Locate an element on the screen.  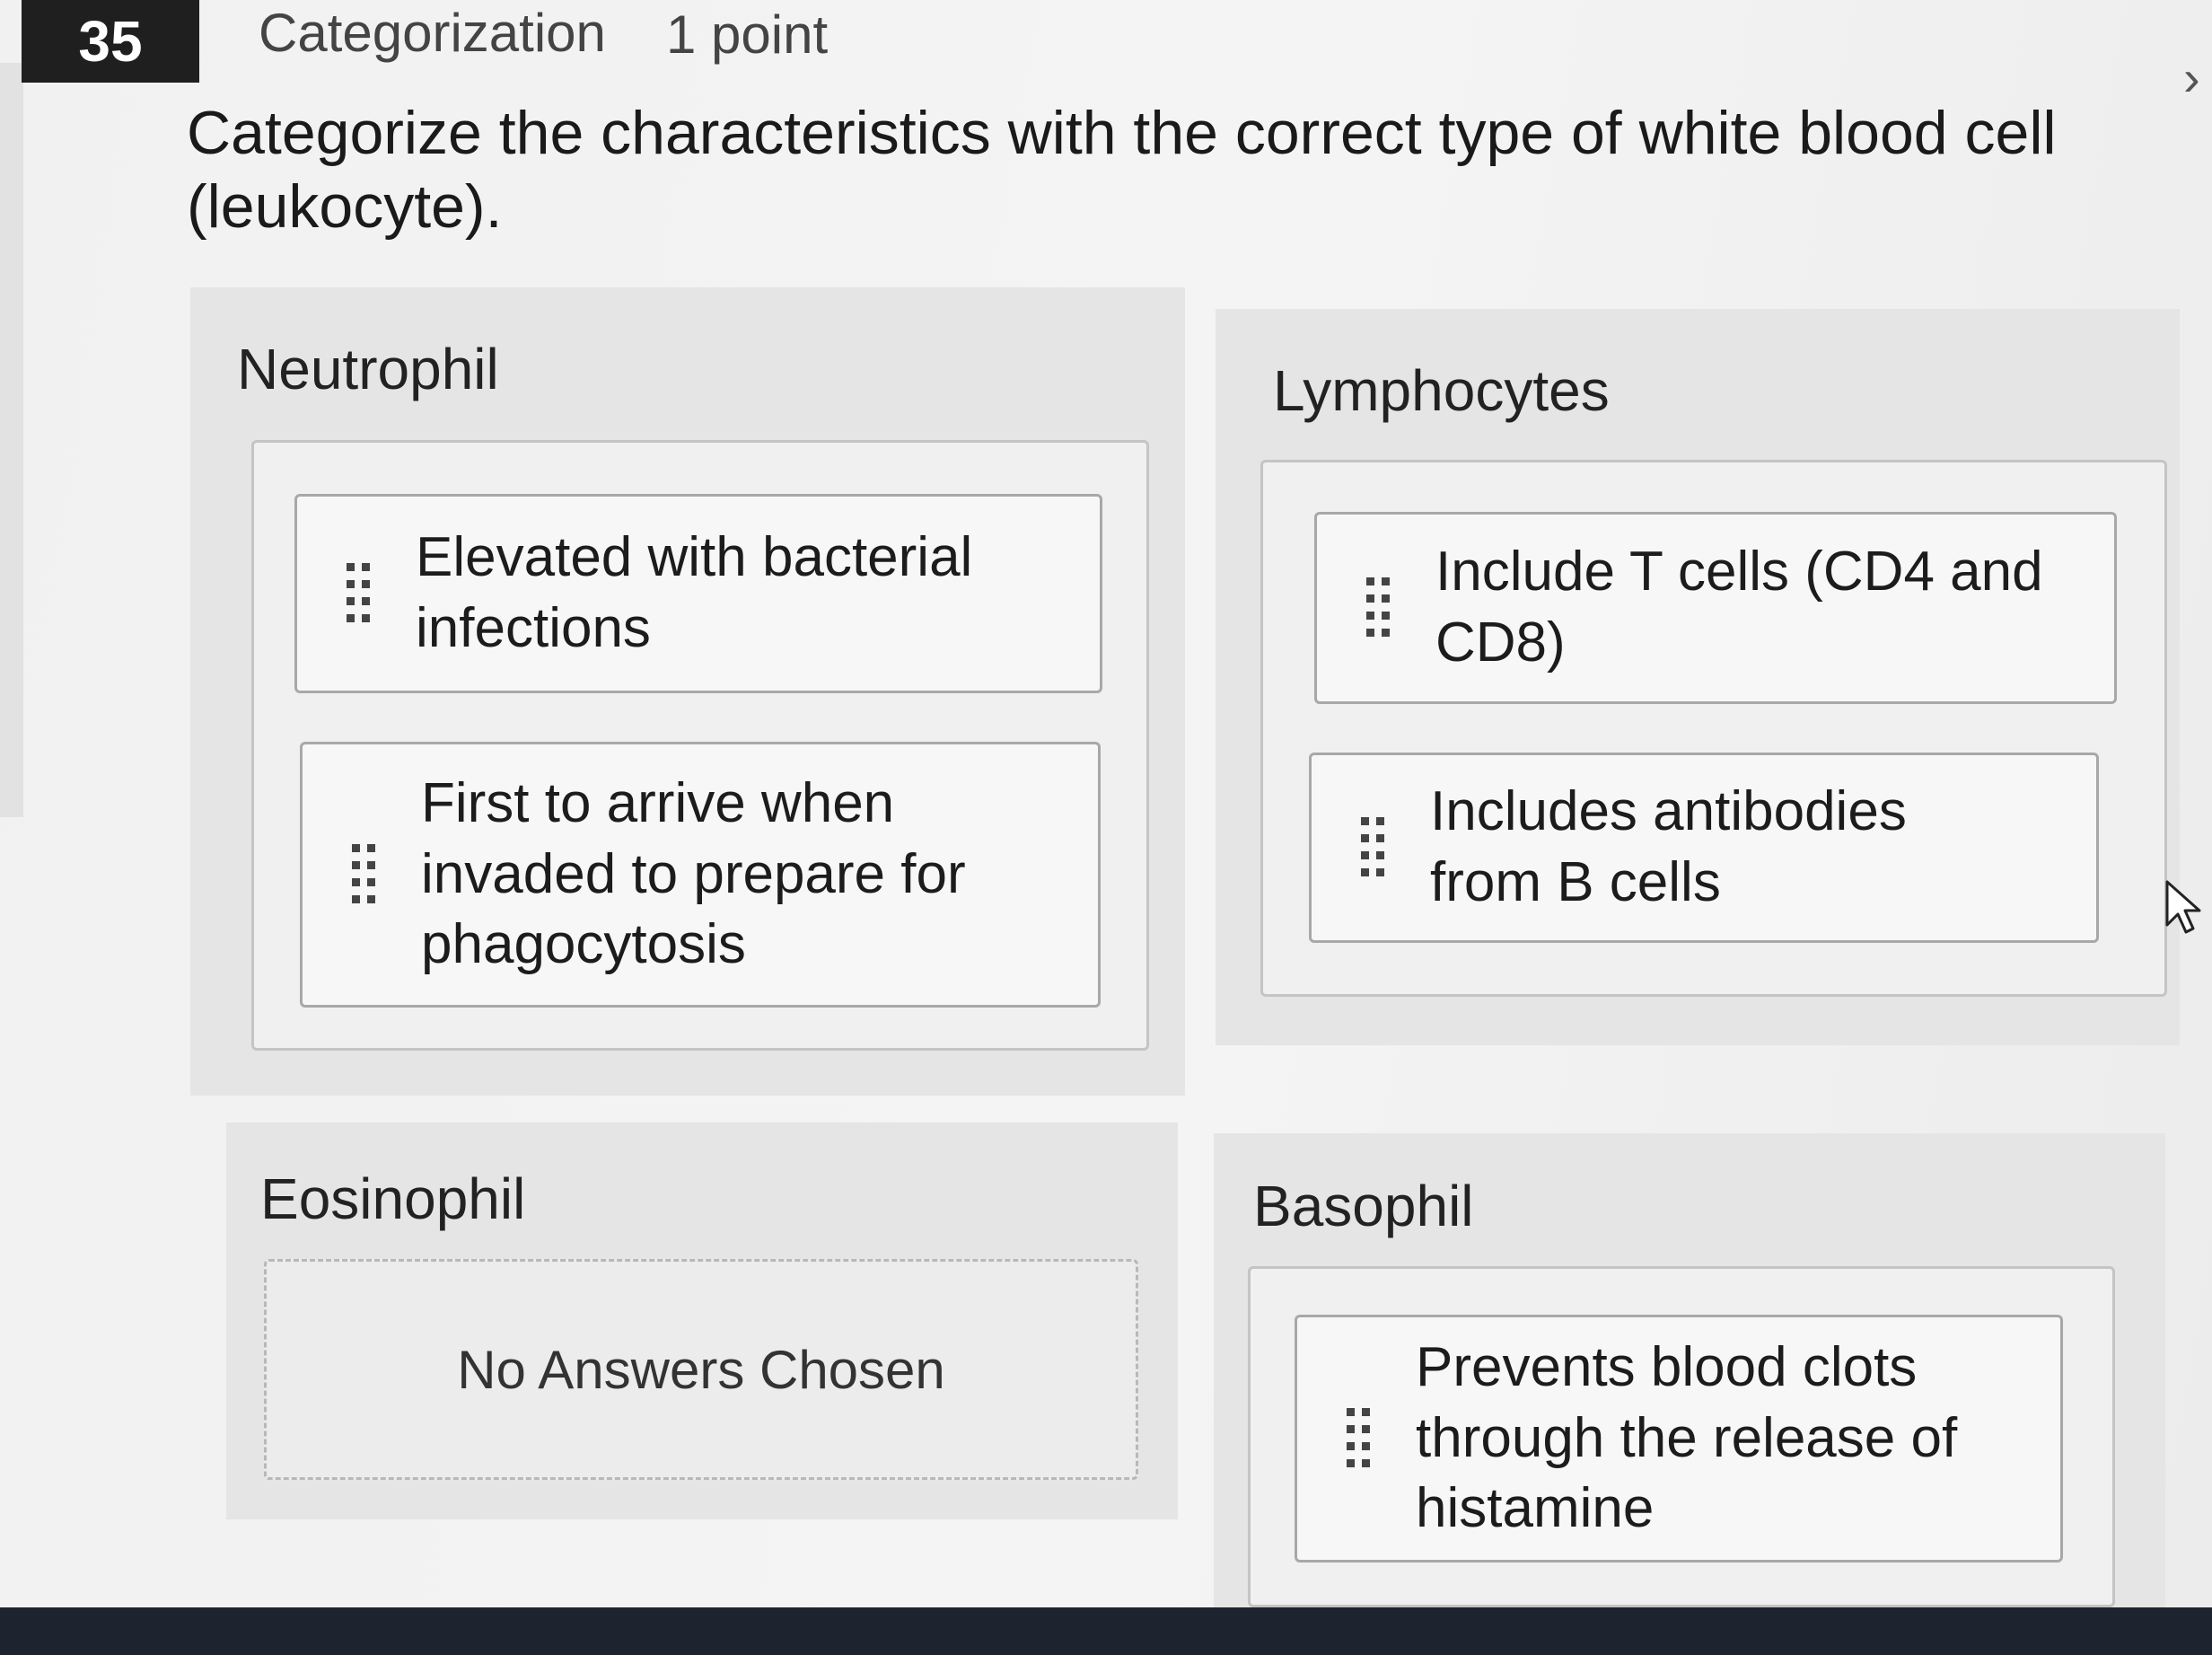
chevron-icon: › is located at coordinates (2191, 78).